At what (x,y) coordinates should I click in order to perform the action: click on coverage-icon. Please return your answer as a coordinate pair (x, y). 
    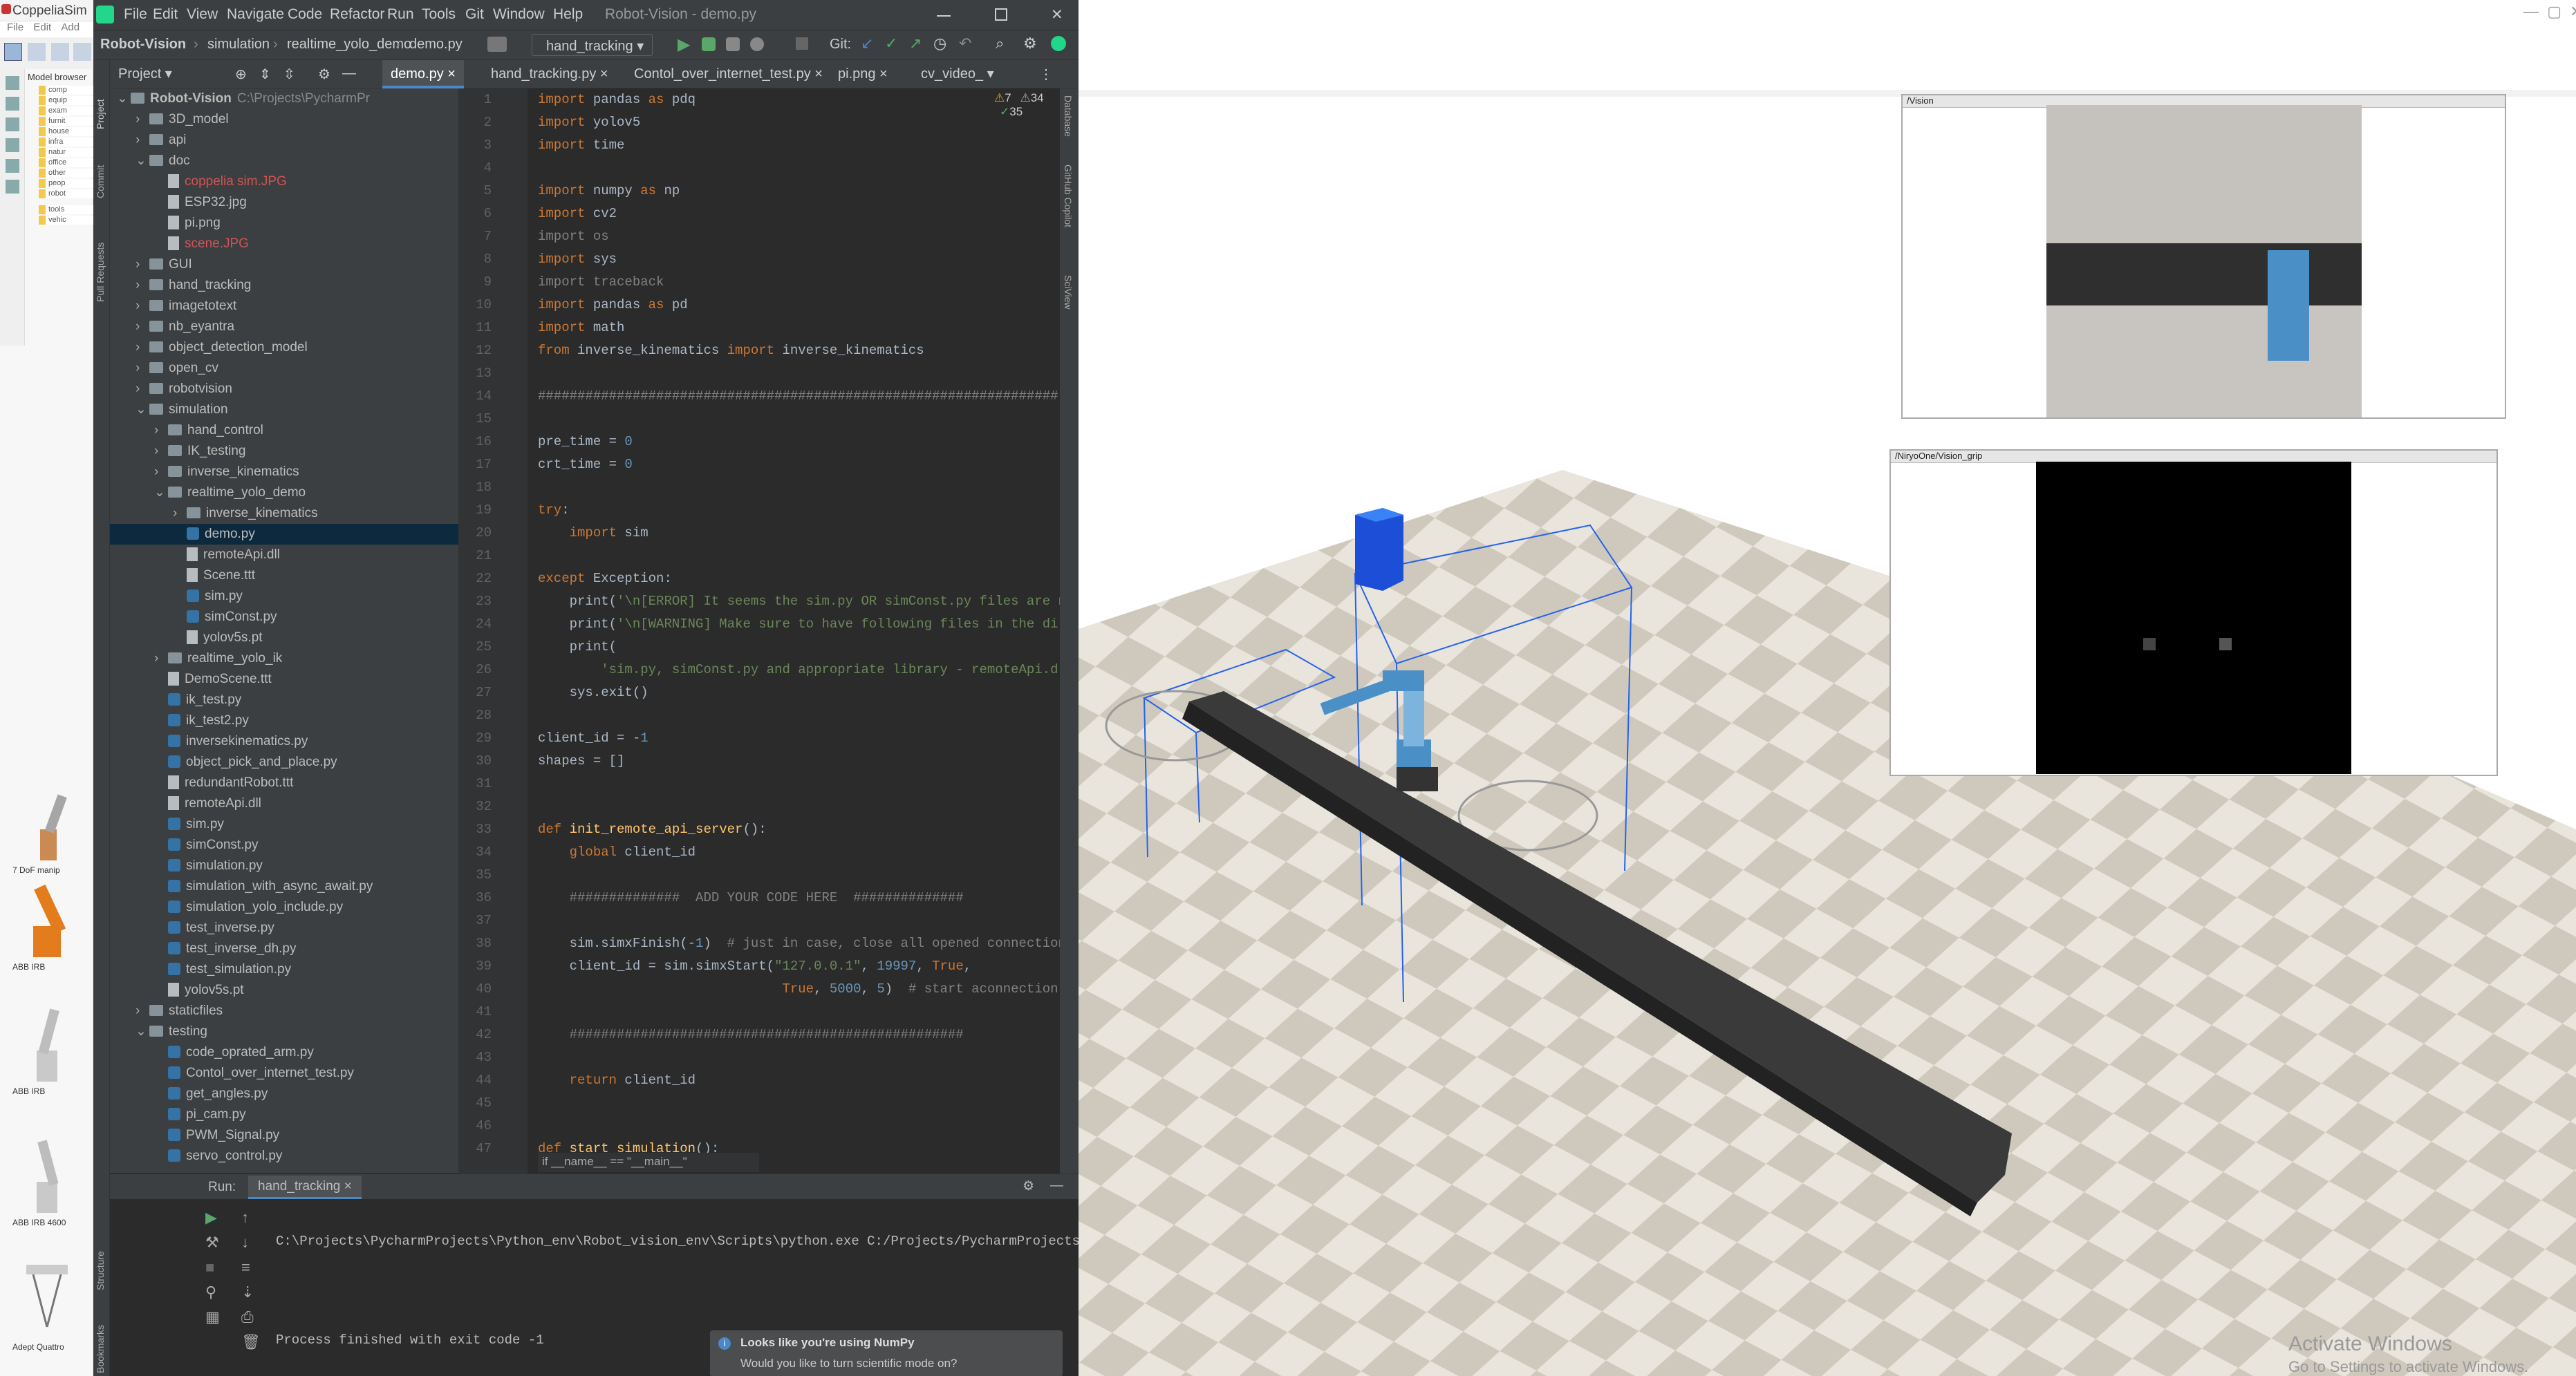
    Looking at the image, I should click on (733, 44).